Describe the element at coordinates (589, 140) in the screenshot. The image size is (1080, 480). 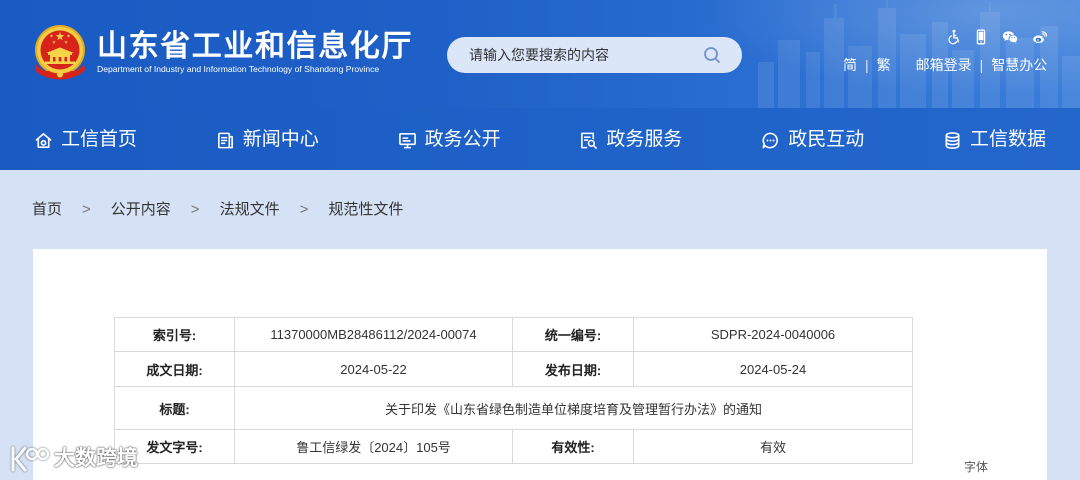
I see `search-document-icon` at that location.